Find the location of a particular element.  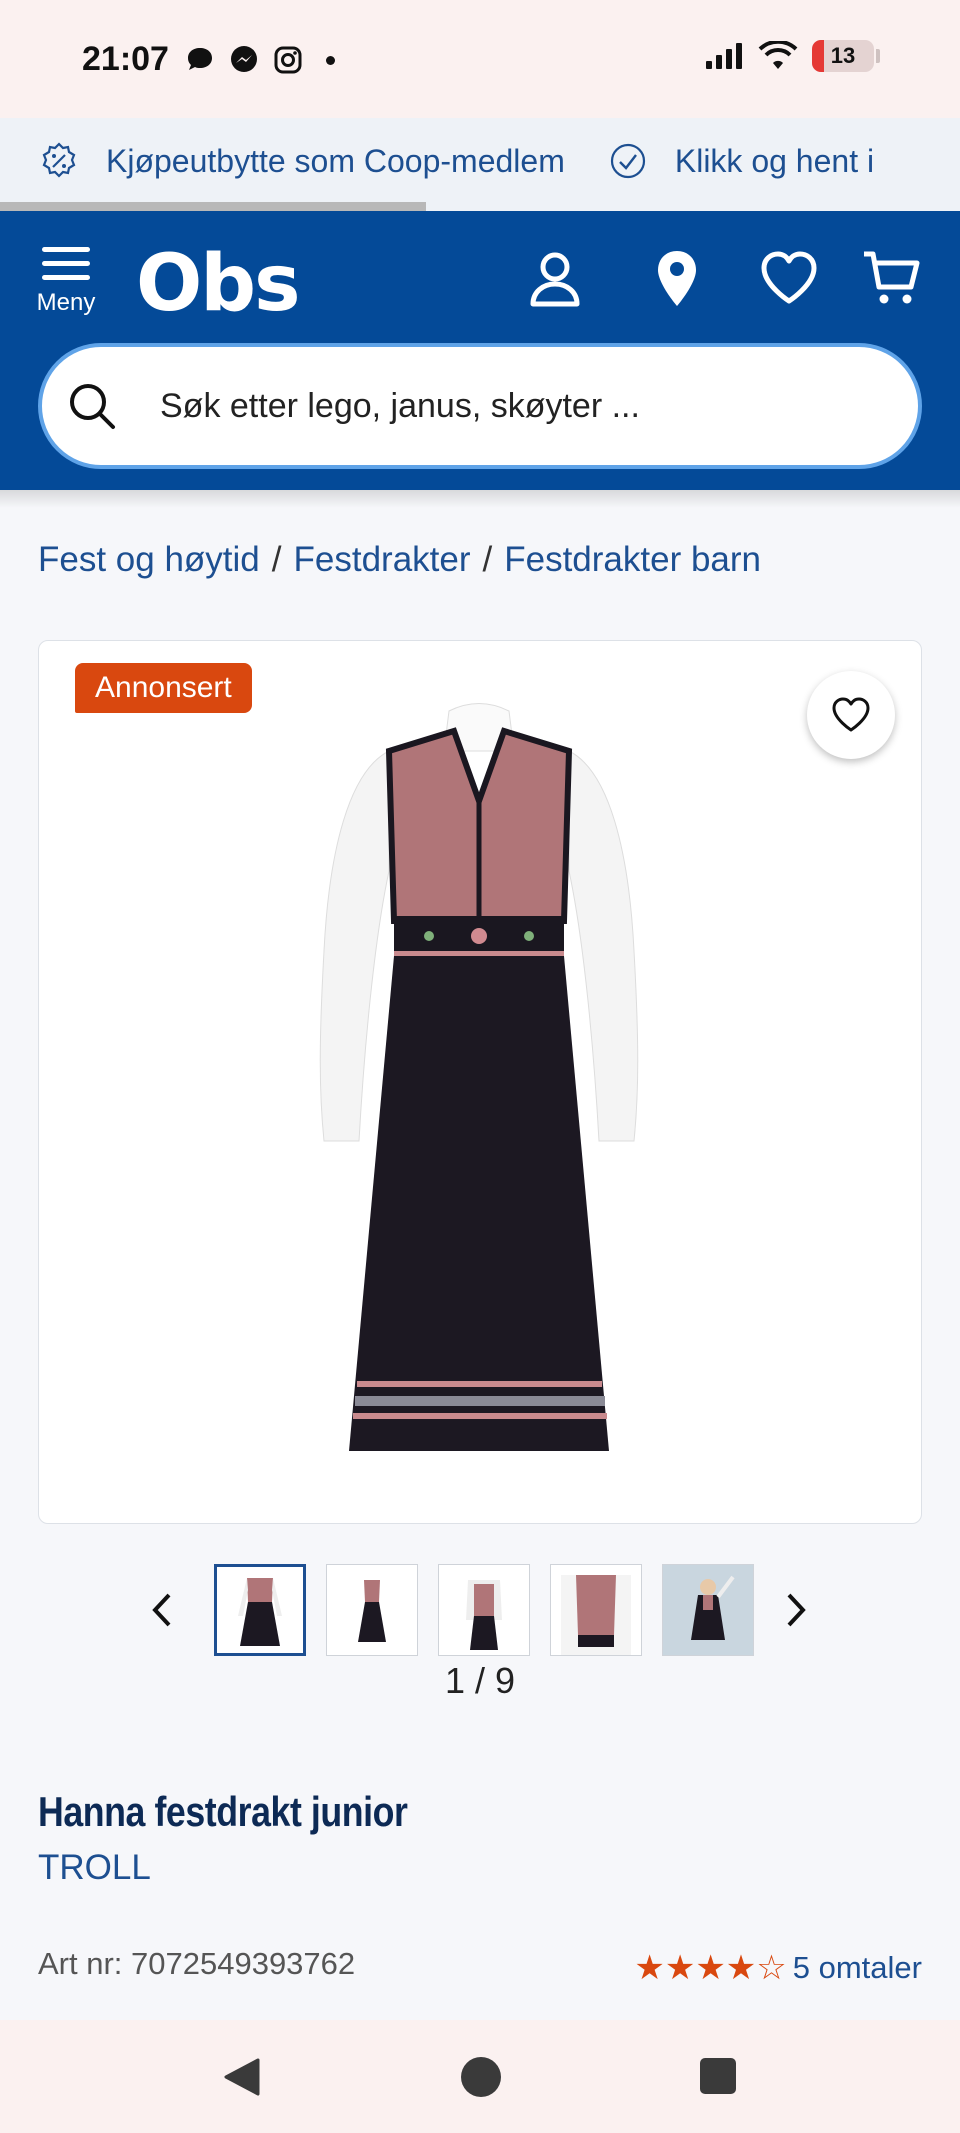

wifi-icon is located at coordinates (778, 55).